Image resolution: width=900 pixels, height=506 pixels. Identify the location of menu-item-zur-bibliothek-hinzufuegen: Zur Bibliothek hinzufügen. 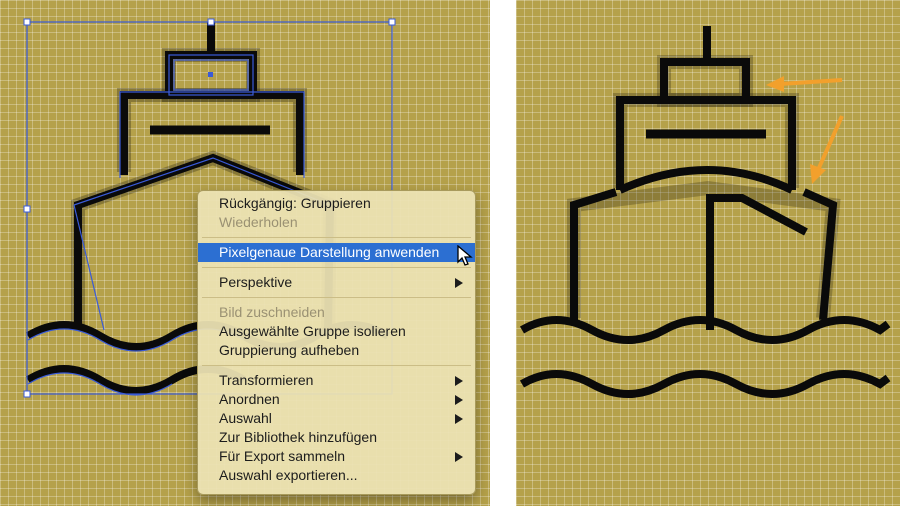
(336, 437).